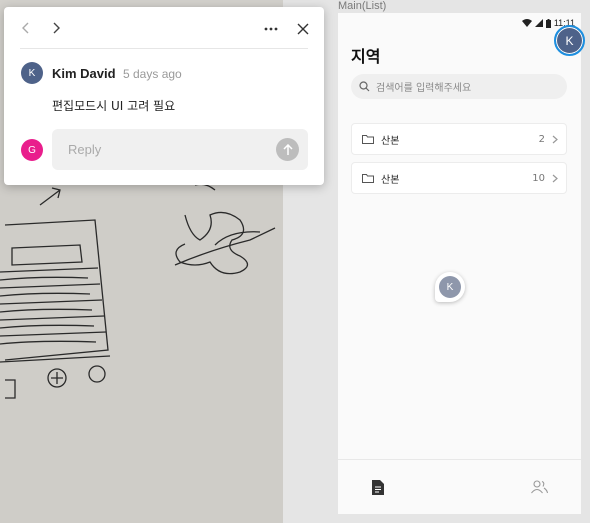  I want to click on prev-comment-button, so click(26, 29).